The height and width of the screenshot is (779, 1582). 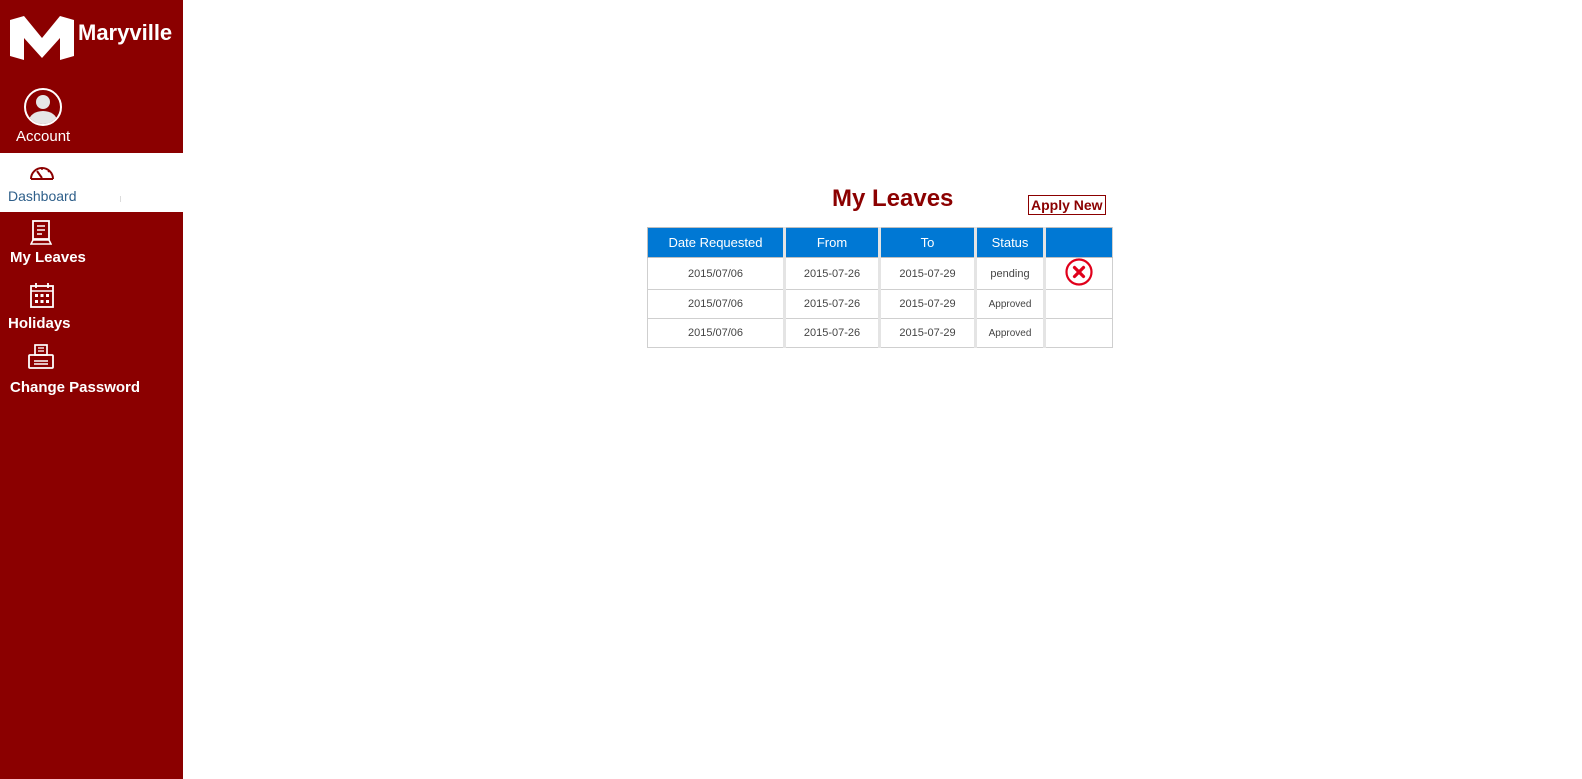 What do you see at coordinates (42, 196) in the screenshot?
I see `sidebar-item-label: Dashboard` at bounding box center [42, 196].